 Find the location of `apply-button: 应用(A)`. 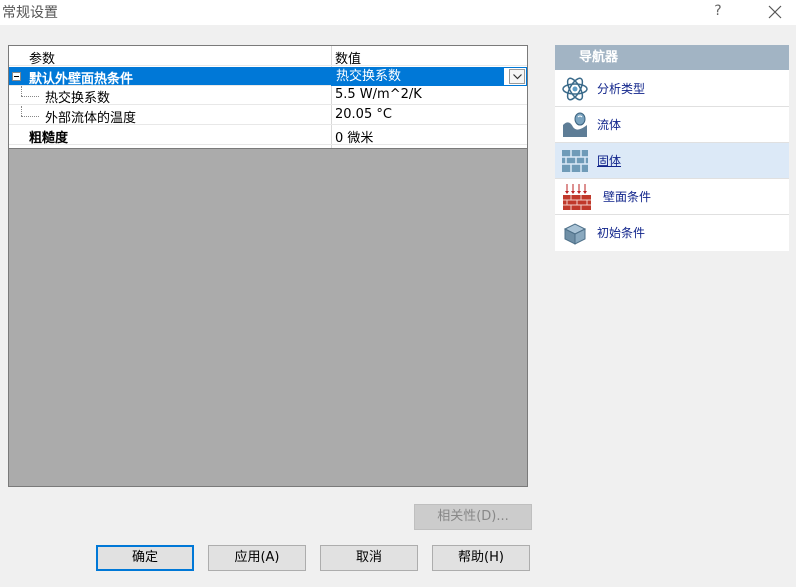

apply-button: 应用(A) is located at coordinates (257, 558).